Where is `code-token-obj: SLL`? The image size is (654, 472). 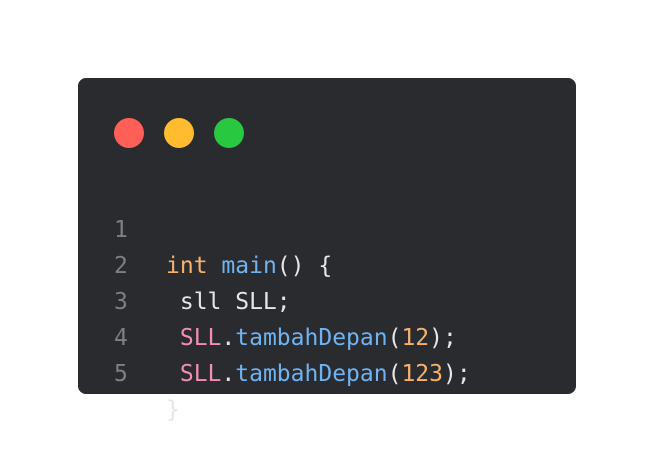
code-token-obj: SLL is located at coordinates (200, 374).